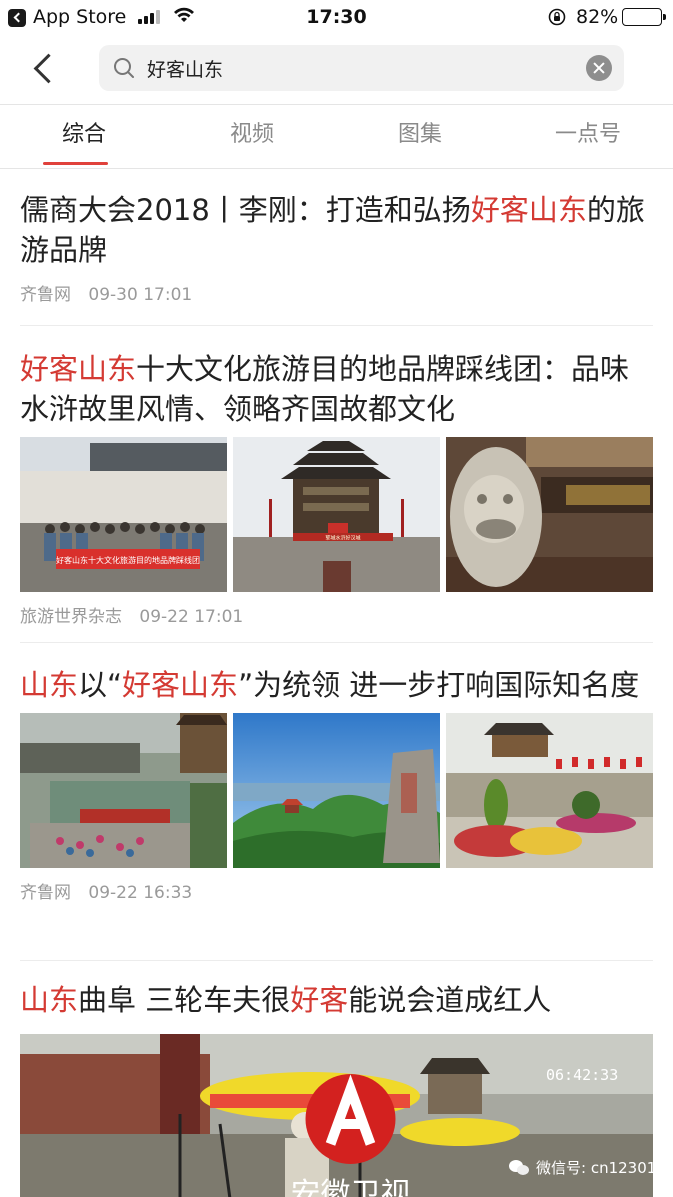  What do you see at coordinates (124, 68) in the screenshot?
I see `search-icon` at bounding box center [124, 68].